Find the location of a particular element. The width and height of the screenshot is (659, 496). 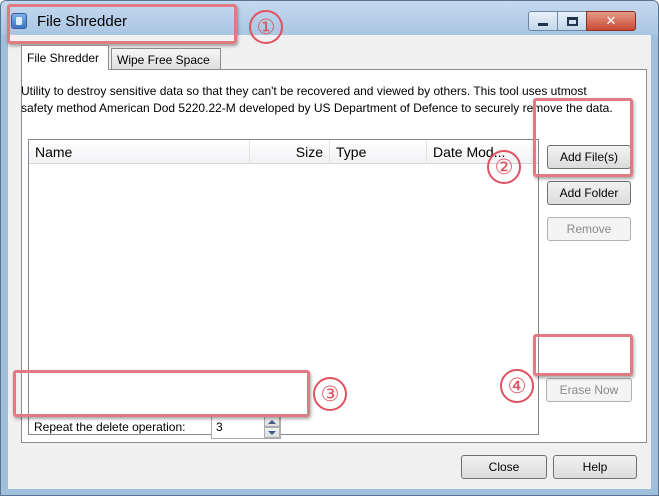

callout-box-erase is located at coordinates (583, 355).